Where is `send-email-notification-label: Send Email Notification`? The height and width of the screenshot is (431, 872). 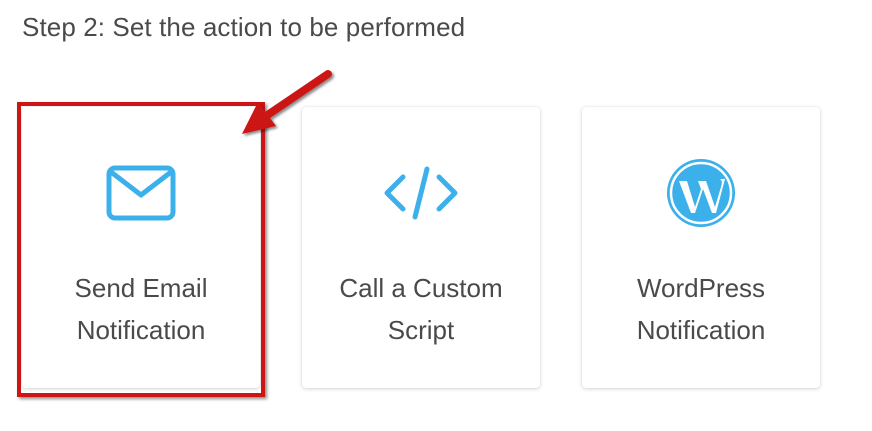 send-email-notification-label: Send Email Notification is located at coordinates (141, 309).